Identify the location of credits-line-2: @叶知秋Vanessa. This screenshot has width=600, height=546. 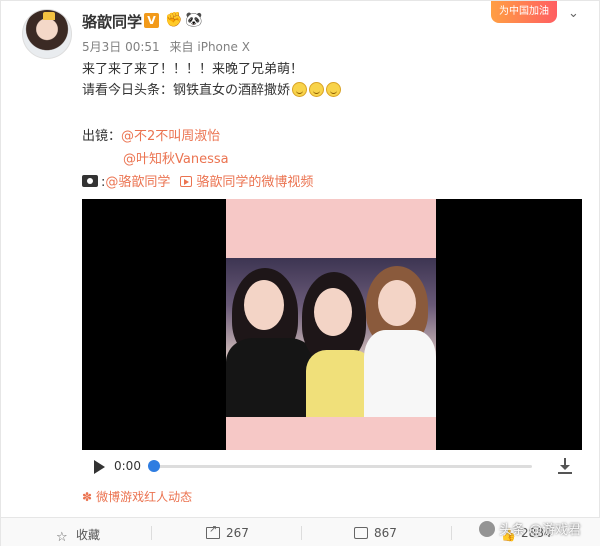
(176, 160).